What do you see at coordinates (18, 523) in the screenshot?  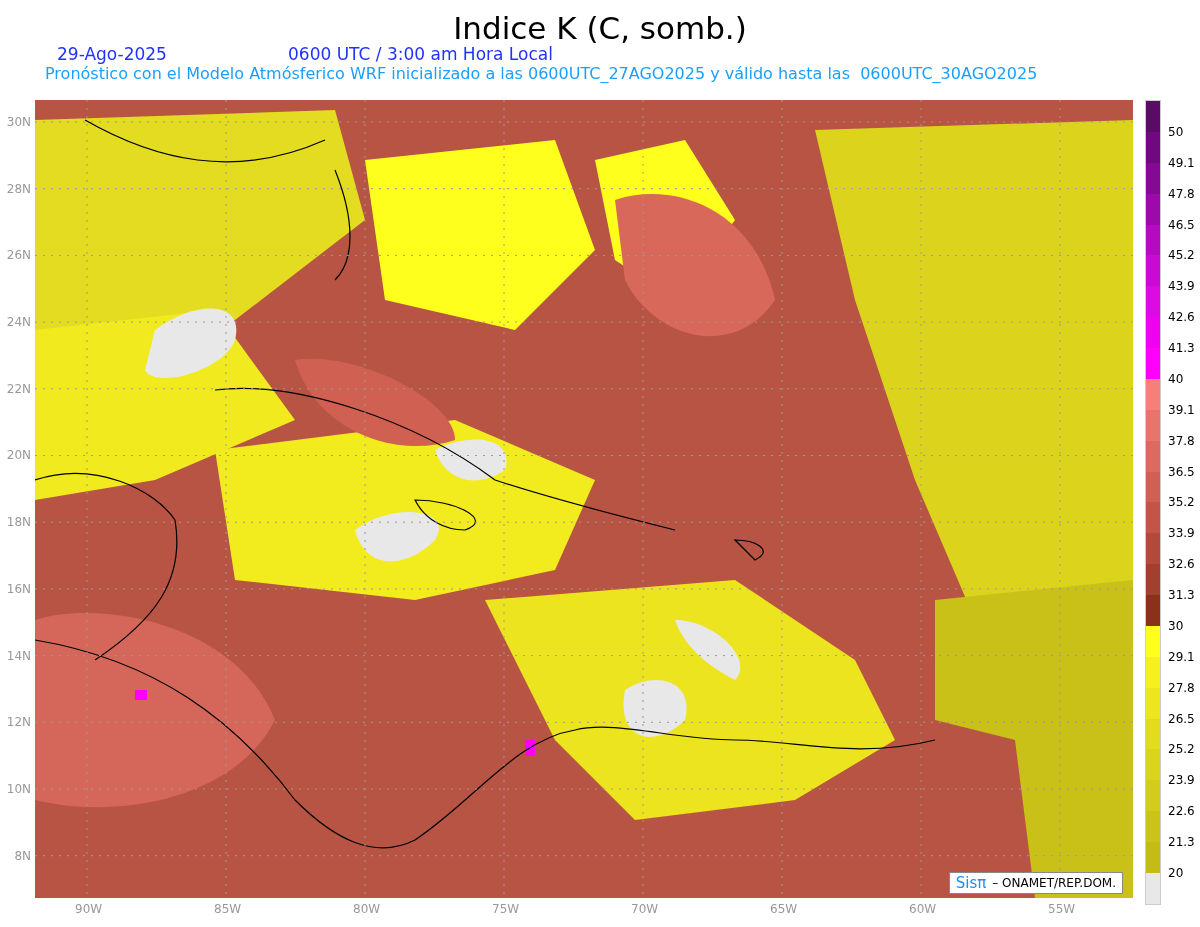 I see `latitude-label: 18N` at bounding box center [18, 523].